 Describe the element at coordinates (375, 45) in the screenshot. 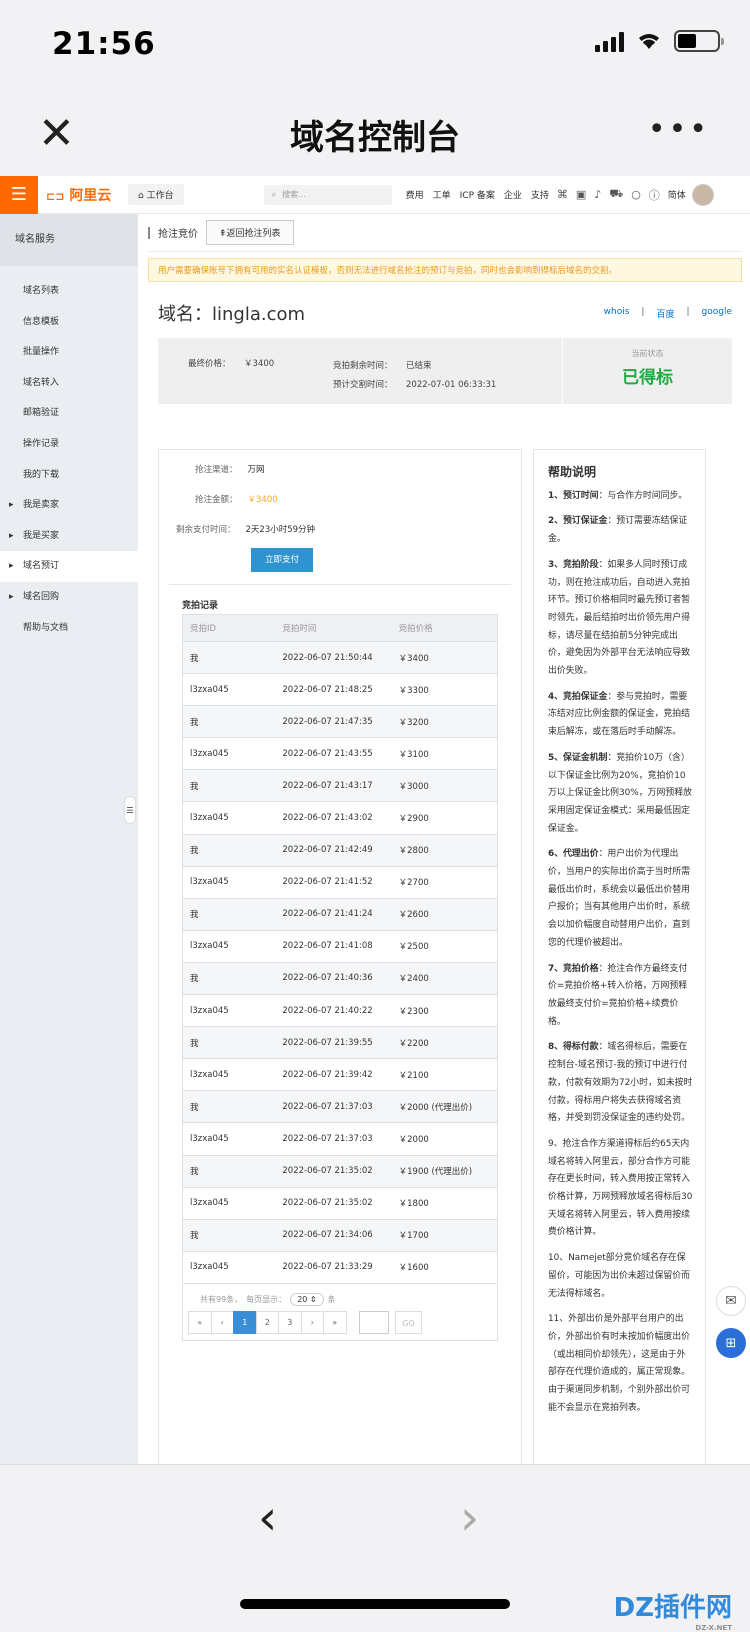

I see `status-bar: 21:56` at that location.